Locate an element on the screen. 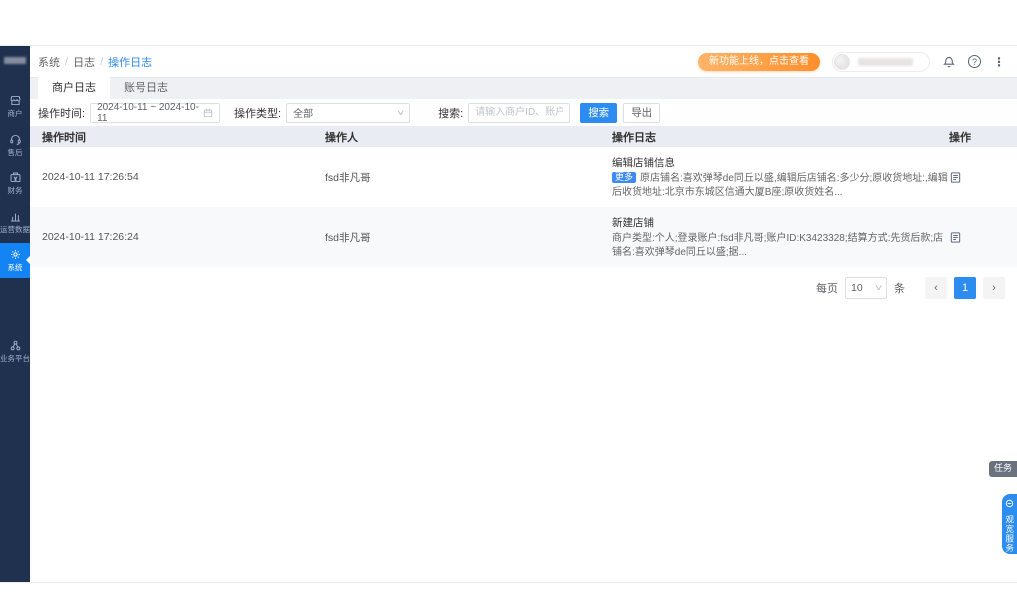 This screenshot has width=1017, height=606. username-redacted is located at coordinates (885, 61).